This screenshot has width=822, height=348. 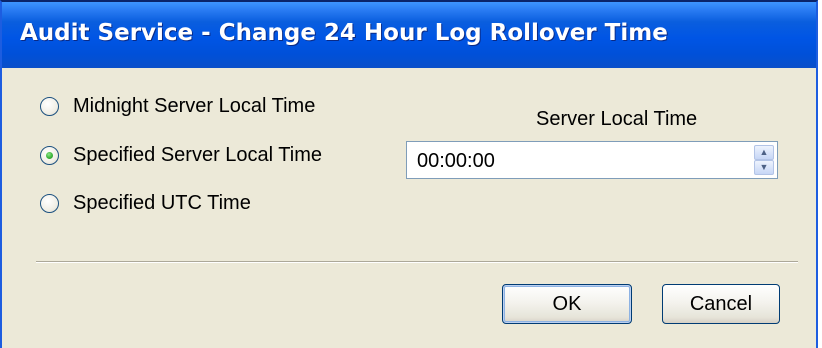 I want to click on spin-up-icon: ▲, so click(x=764, y=152).